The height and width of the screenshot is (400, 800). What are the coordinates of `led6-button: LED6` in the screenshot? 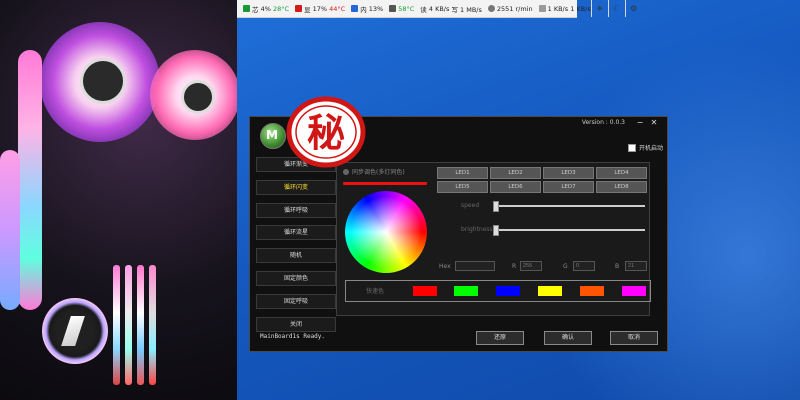 It's located at (515, 187).